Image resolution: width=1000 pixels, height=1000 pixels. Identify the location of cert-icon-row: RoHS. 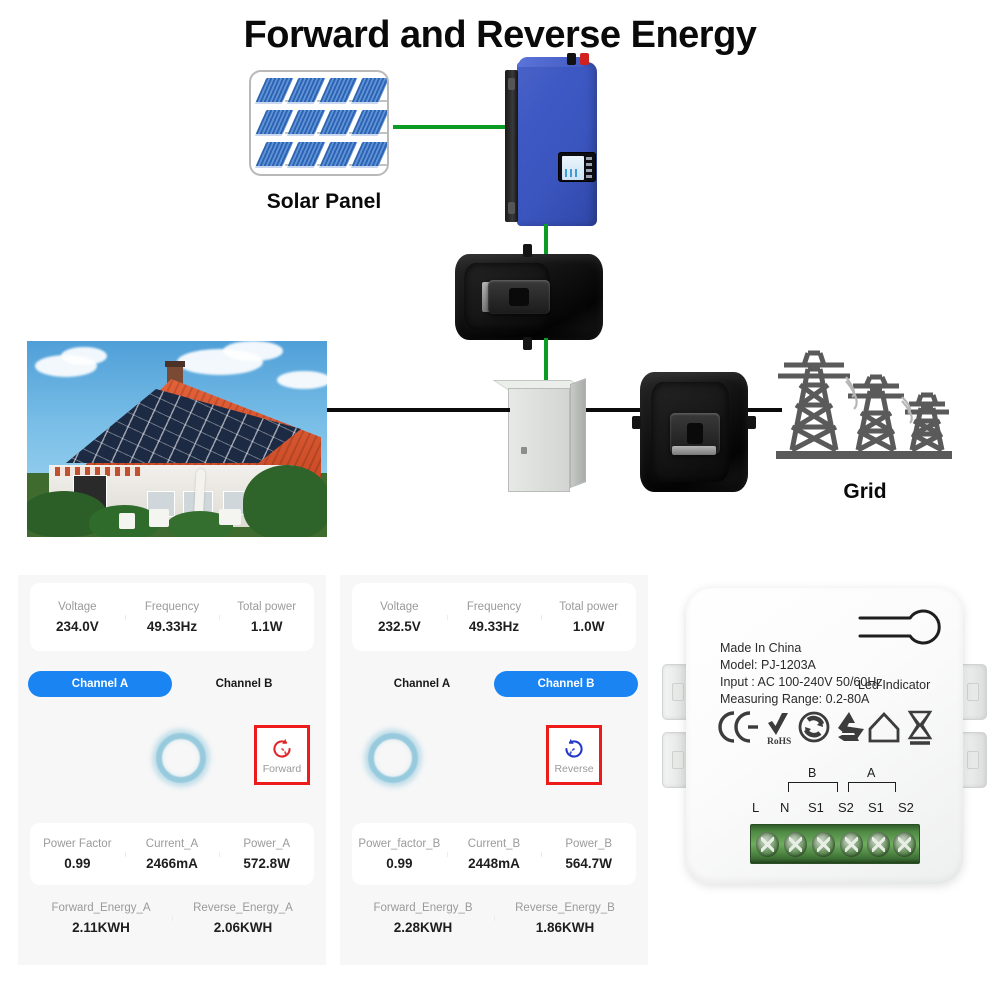
(825, 728).